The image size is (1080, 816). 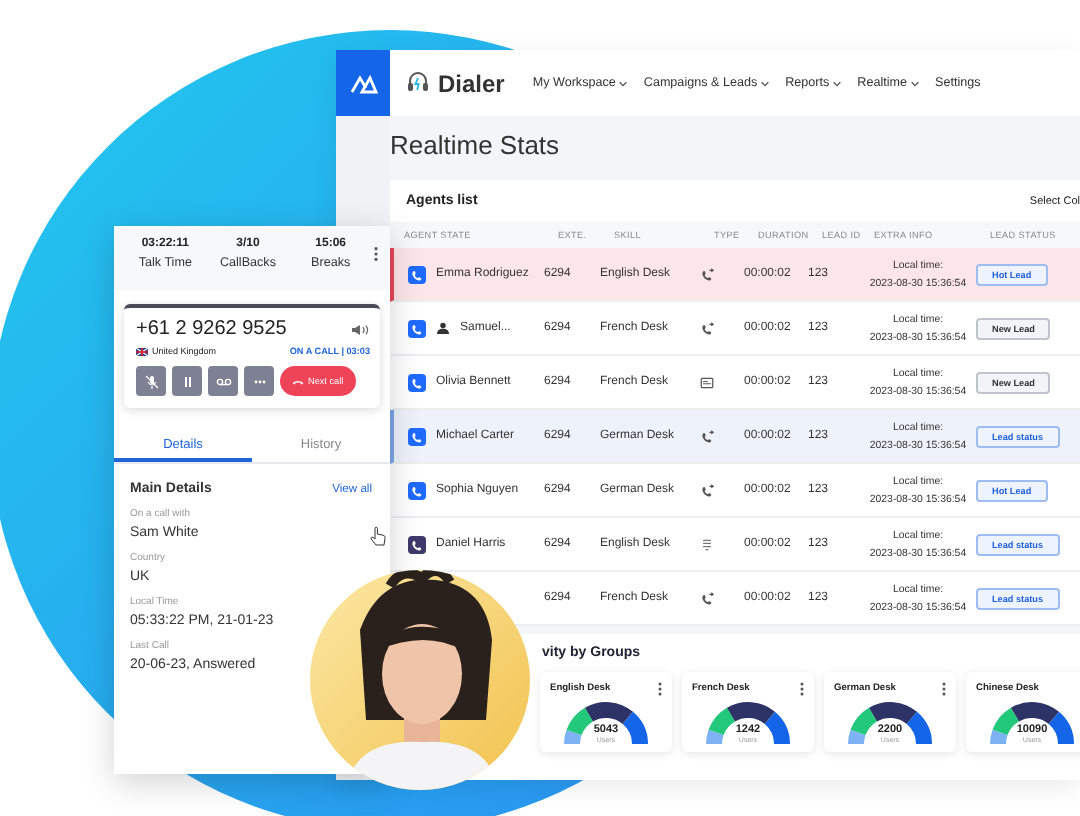 I want to click on voicemail-button, so click(x=223, y=381).